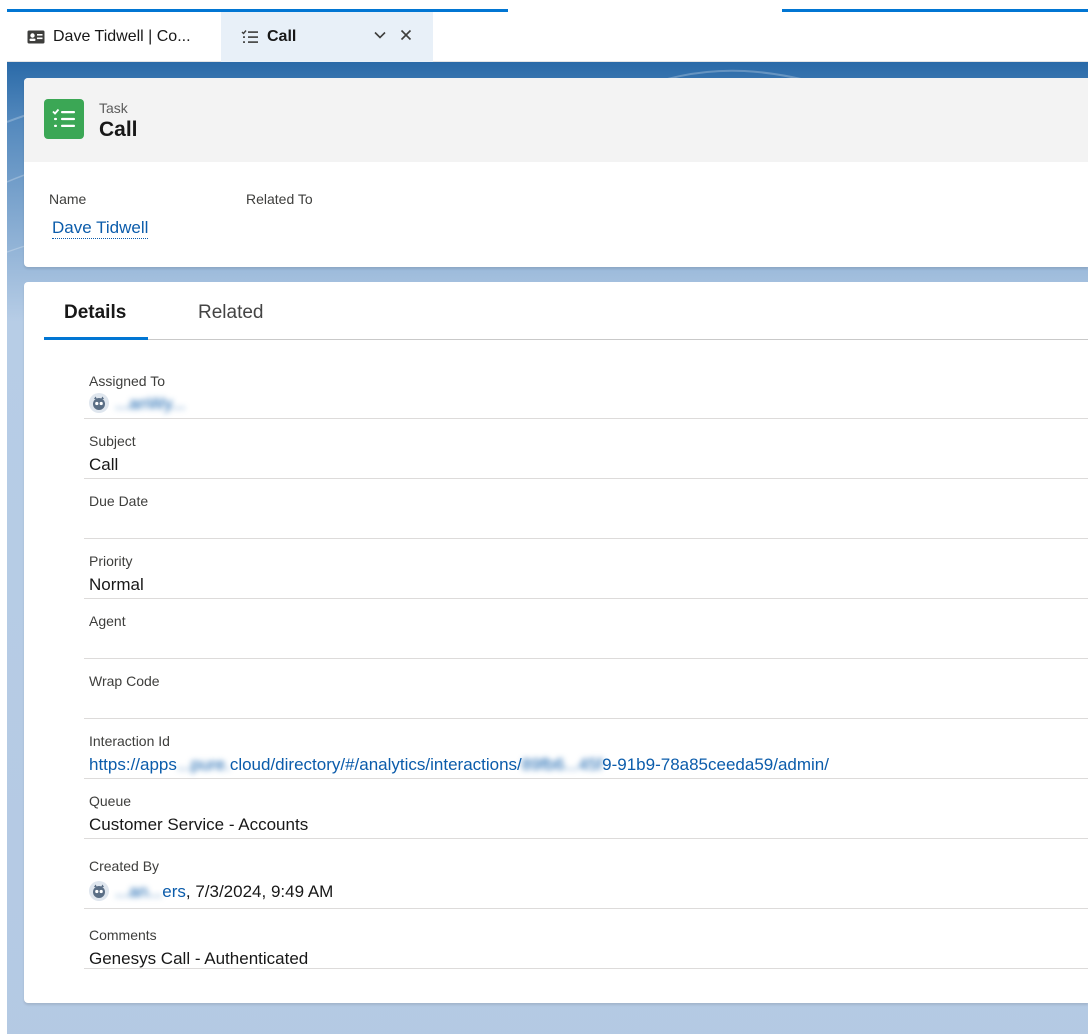 Image resolution: width=1088 pixels, height=1034 pixels. What do you see at coordinates (562, 764) in the screenshot?
I see `url-redacted: 89fb6...45f` at bounding box center [562, 764].